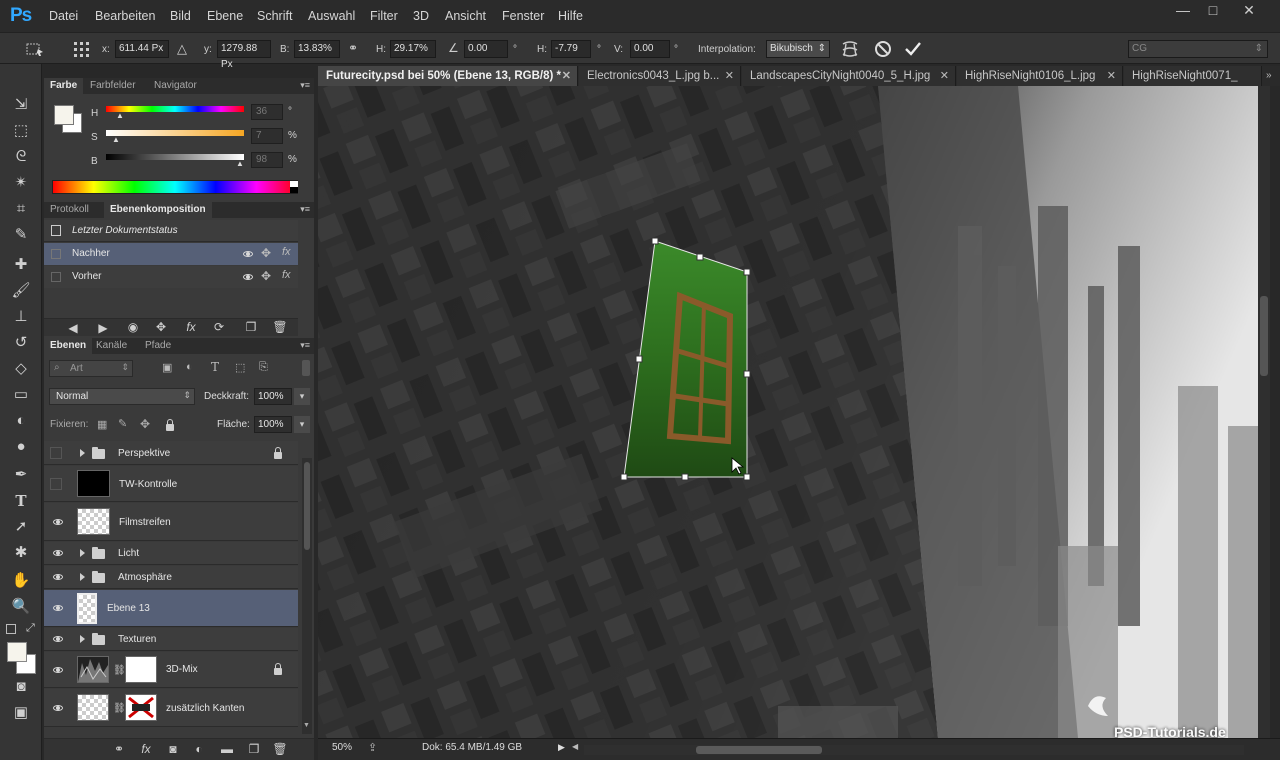 The image size is (1280, 760). What do you see at coordinates (125, 16) in the screenshot?
I see `menu-bearbeiten: Bearbeiten` at bounding box center [125, 16].